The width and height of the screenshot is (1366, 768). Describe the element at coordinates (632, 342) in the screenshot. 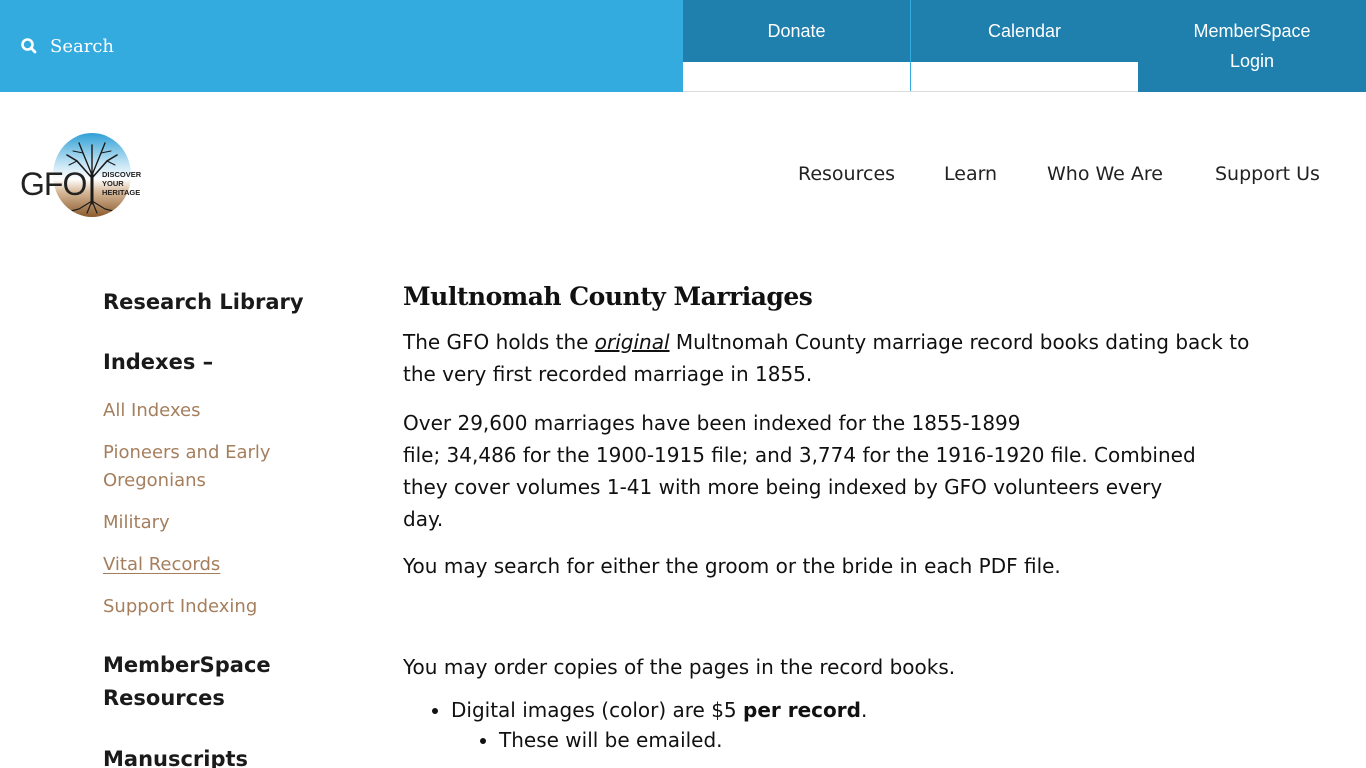

I see `emphasis-original: original` at that location.